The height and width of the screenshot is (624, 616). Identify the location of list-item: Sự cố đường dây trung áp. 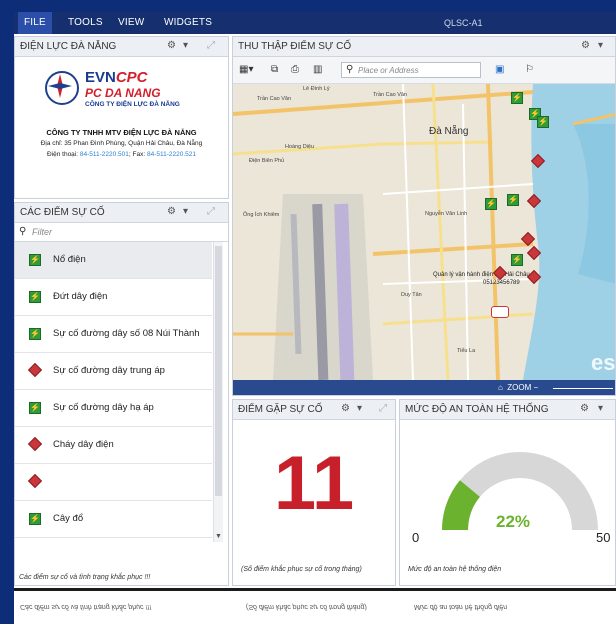
(113, 371).